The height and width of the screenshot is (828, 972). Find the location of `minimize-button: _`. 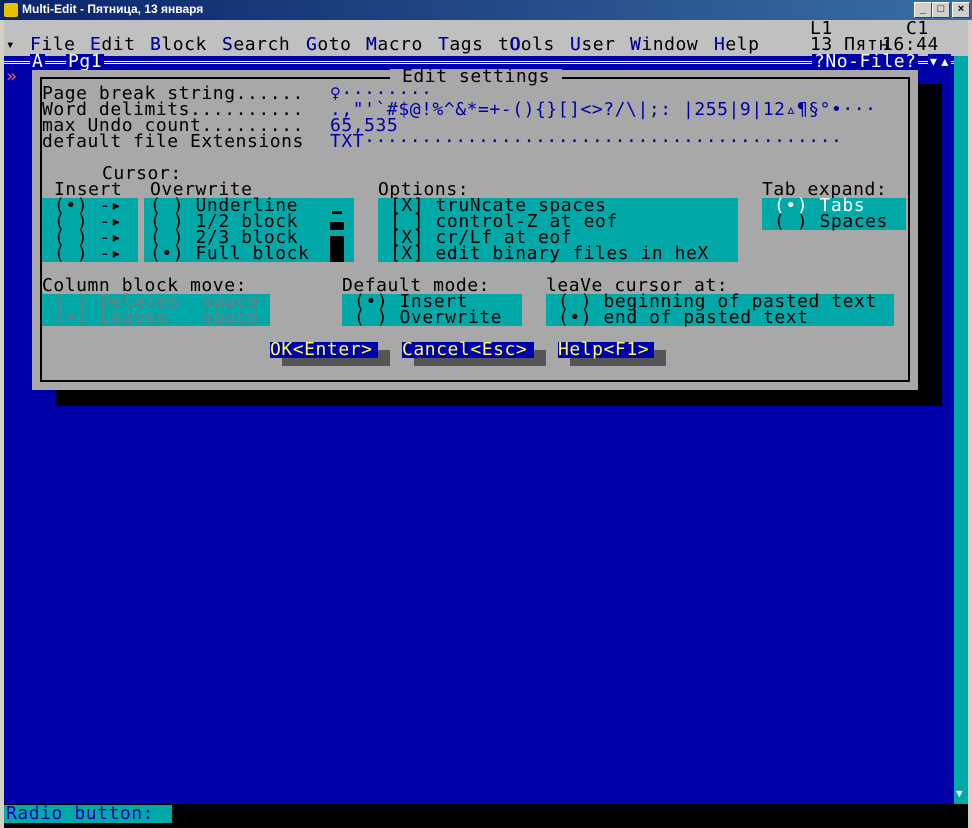

minimize-button: _ is located at coordinates (923, 10).